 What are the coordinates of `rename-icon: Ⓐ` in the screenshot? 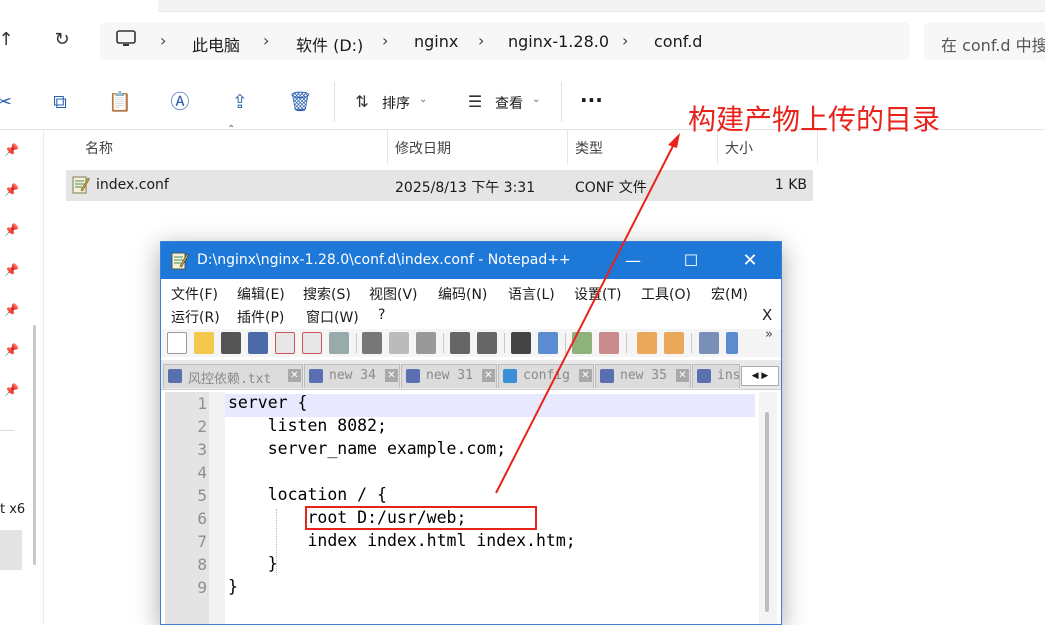 It's located at (180, 102).